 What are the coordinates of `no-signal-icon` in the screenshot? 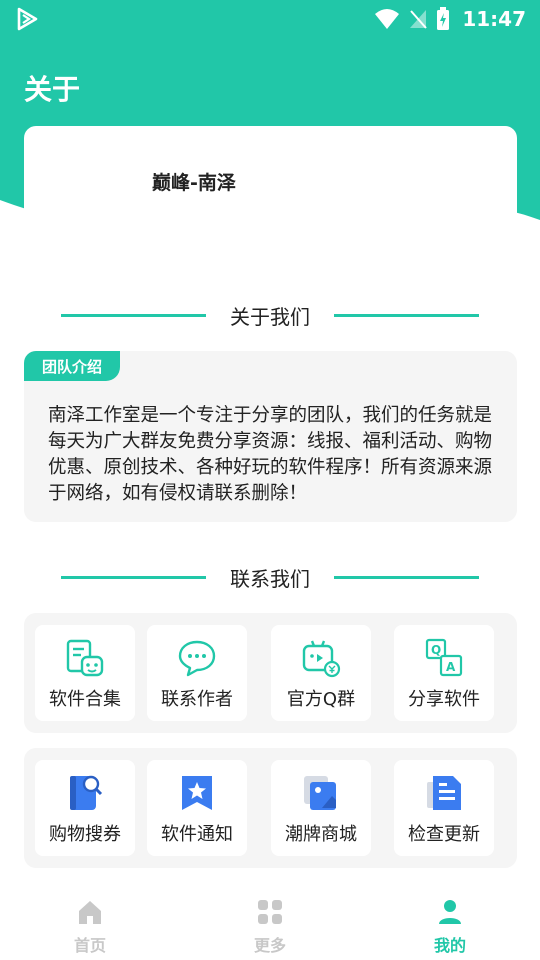 It's located at (419, 19).